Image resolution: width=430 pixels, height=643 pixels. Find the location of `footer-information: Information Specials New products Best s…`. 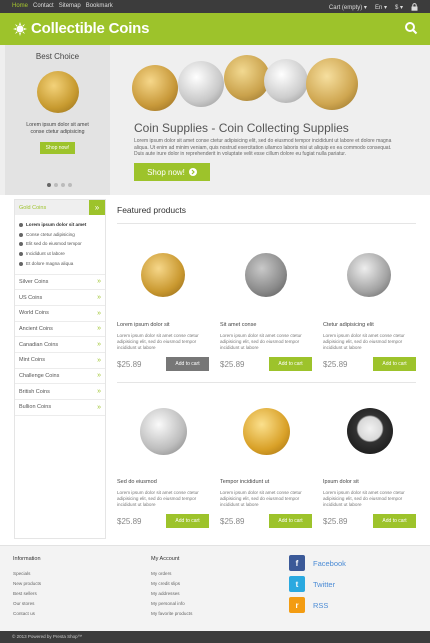

footer-information: Information Specials New products Best s… is located at coordinates (27, 587).